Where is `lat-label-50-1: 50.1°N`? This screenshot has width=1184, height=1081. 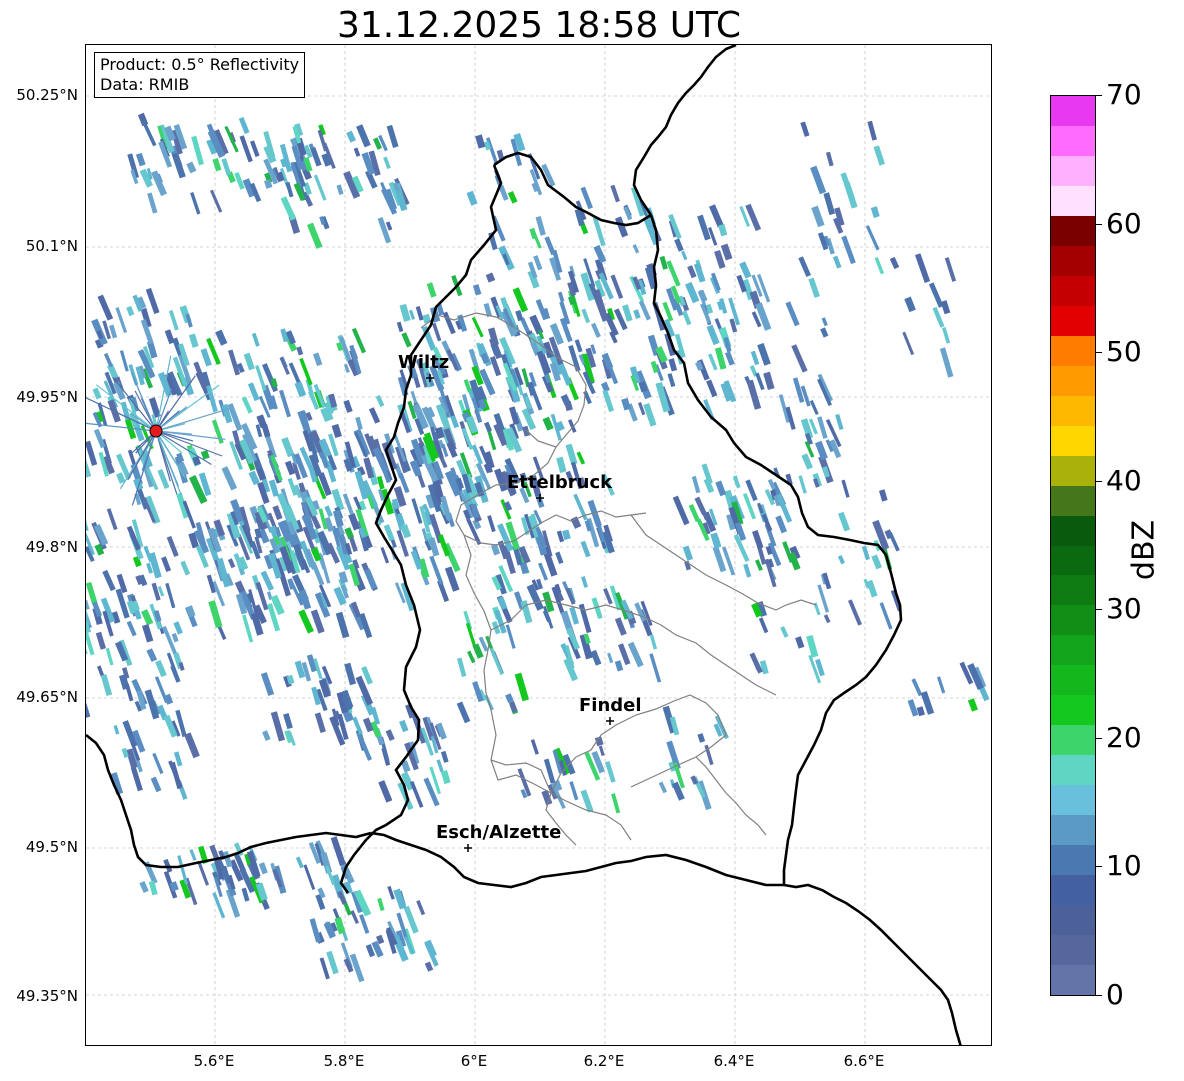 lat-label-50-1: 50.1°N is located at coordinates (51, 246).